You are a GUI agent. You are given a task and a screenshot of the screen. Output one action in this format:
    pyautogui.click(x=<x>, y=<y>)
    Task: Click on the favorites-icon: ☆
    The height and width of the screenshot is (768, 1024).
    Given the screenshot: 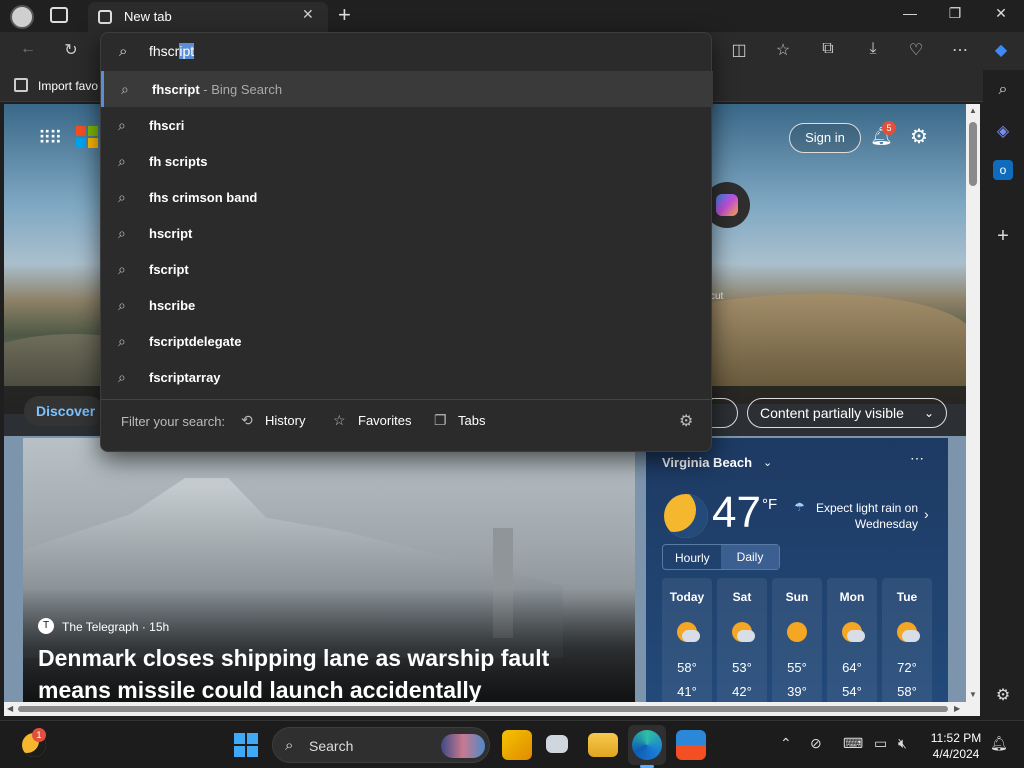 What is the action you would take?
    pyautogui.click(x=783, y=50)
    